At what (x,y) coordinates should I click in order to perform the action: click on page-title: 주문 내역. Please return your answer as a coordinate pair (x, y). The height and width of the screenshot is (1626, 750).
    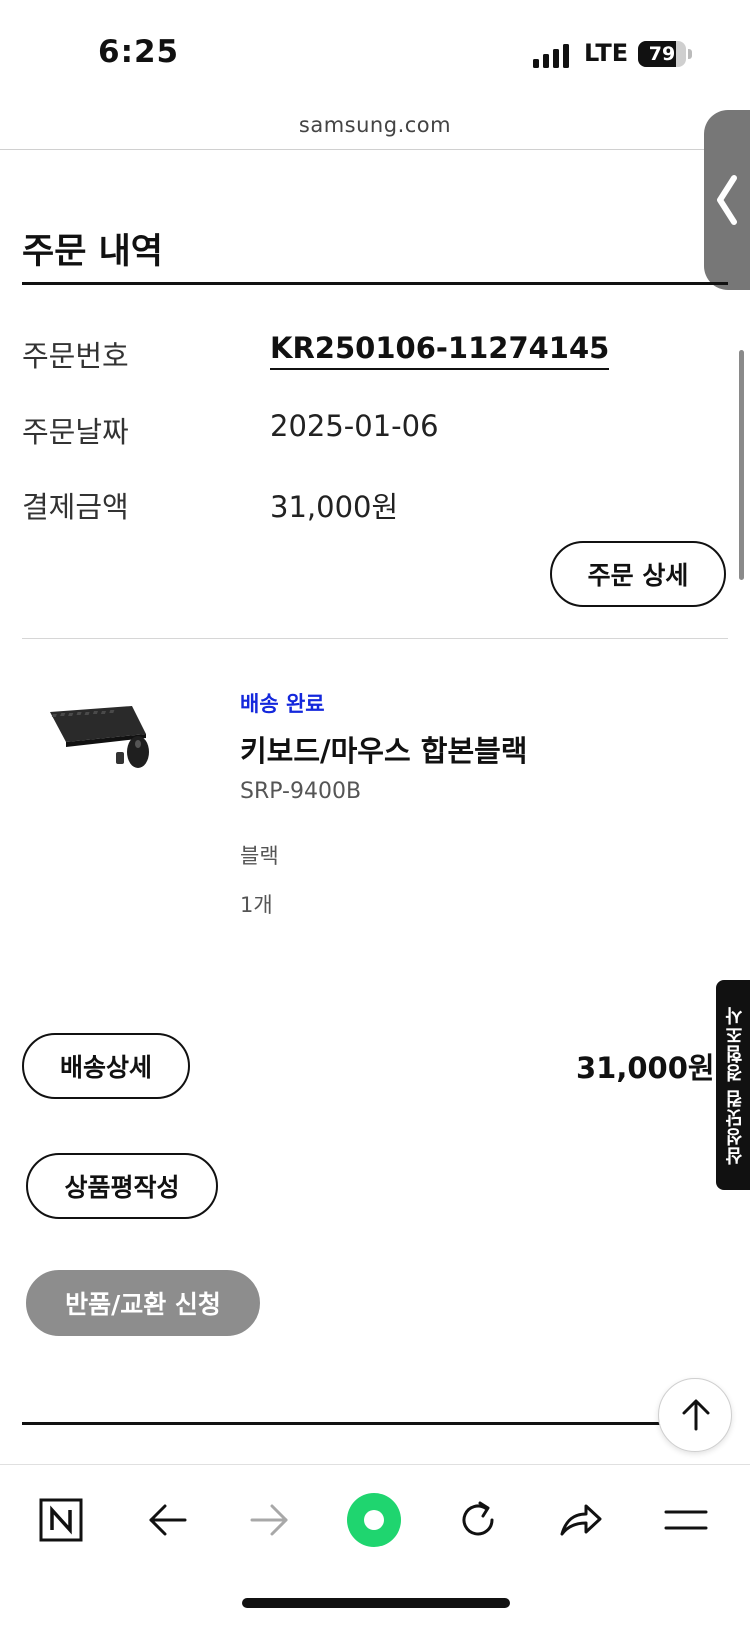
    Looking at the image, I should click on (92, 252).